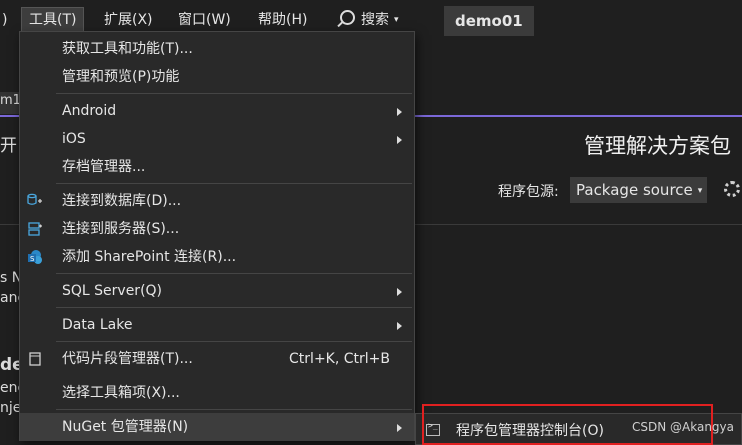  Describe the element at coordinates (217, 359) in the screenshot. I see `menu-item-snippet-manager: 代码片段管理器(T)... Ctrl+K, Ctrl+B` at that location.